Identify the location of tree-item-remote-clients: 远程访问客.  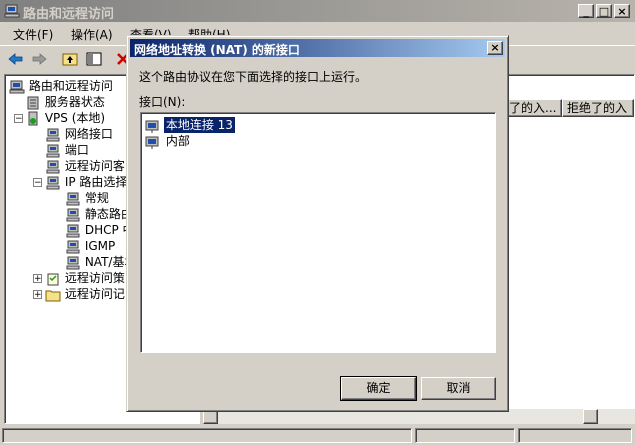
(85, 166).